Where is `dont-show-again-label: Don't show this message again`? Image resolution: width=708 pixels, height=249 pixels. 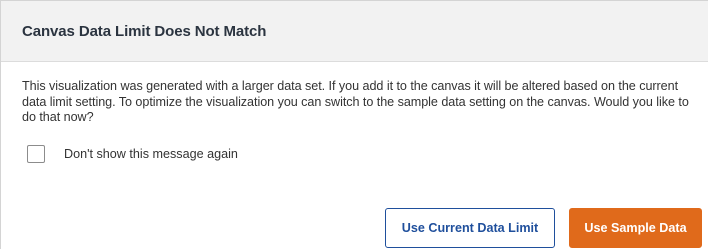 dont-show-again-label: Don't show this message again is located at coordinates (151, 154).